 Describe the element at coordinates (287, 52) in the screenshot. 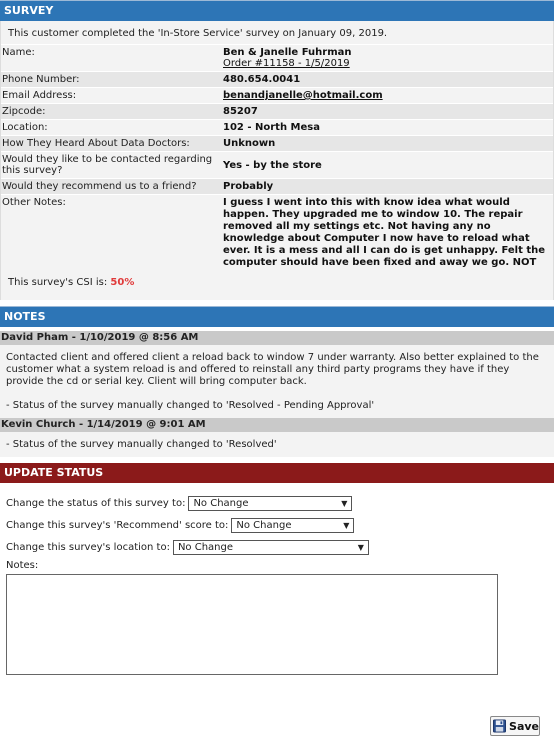

I see `customer-name: Ben & Janelle Fuhrman` at that location.